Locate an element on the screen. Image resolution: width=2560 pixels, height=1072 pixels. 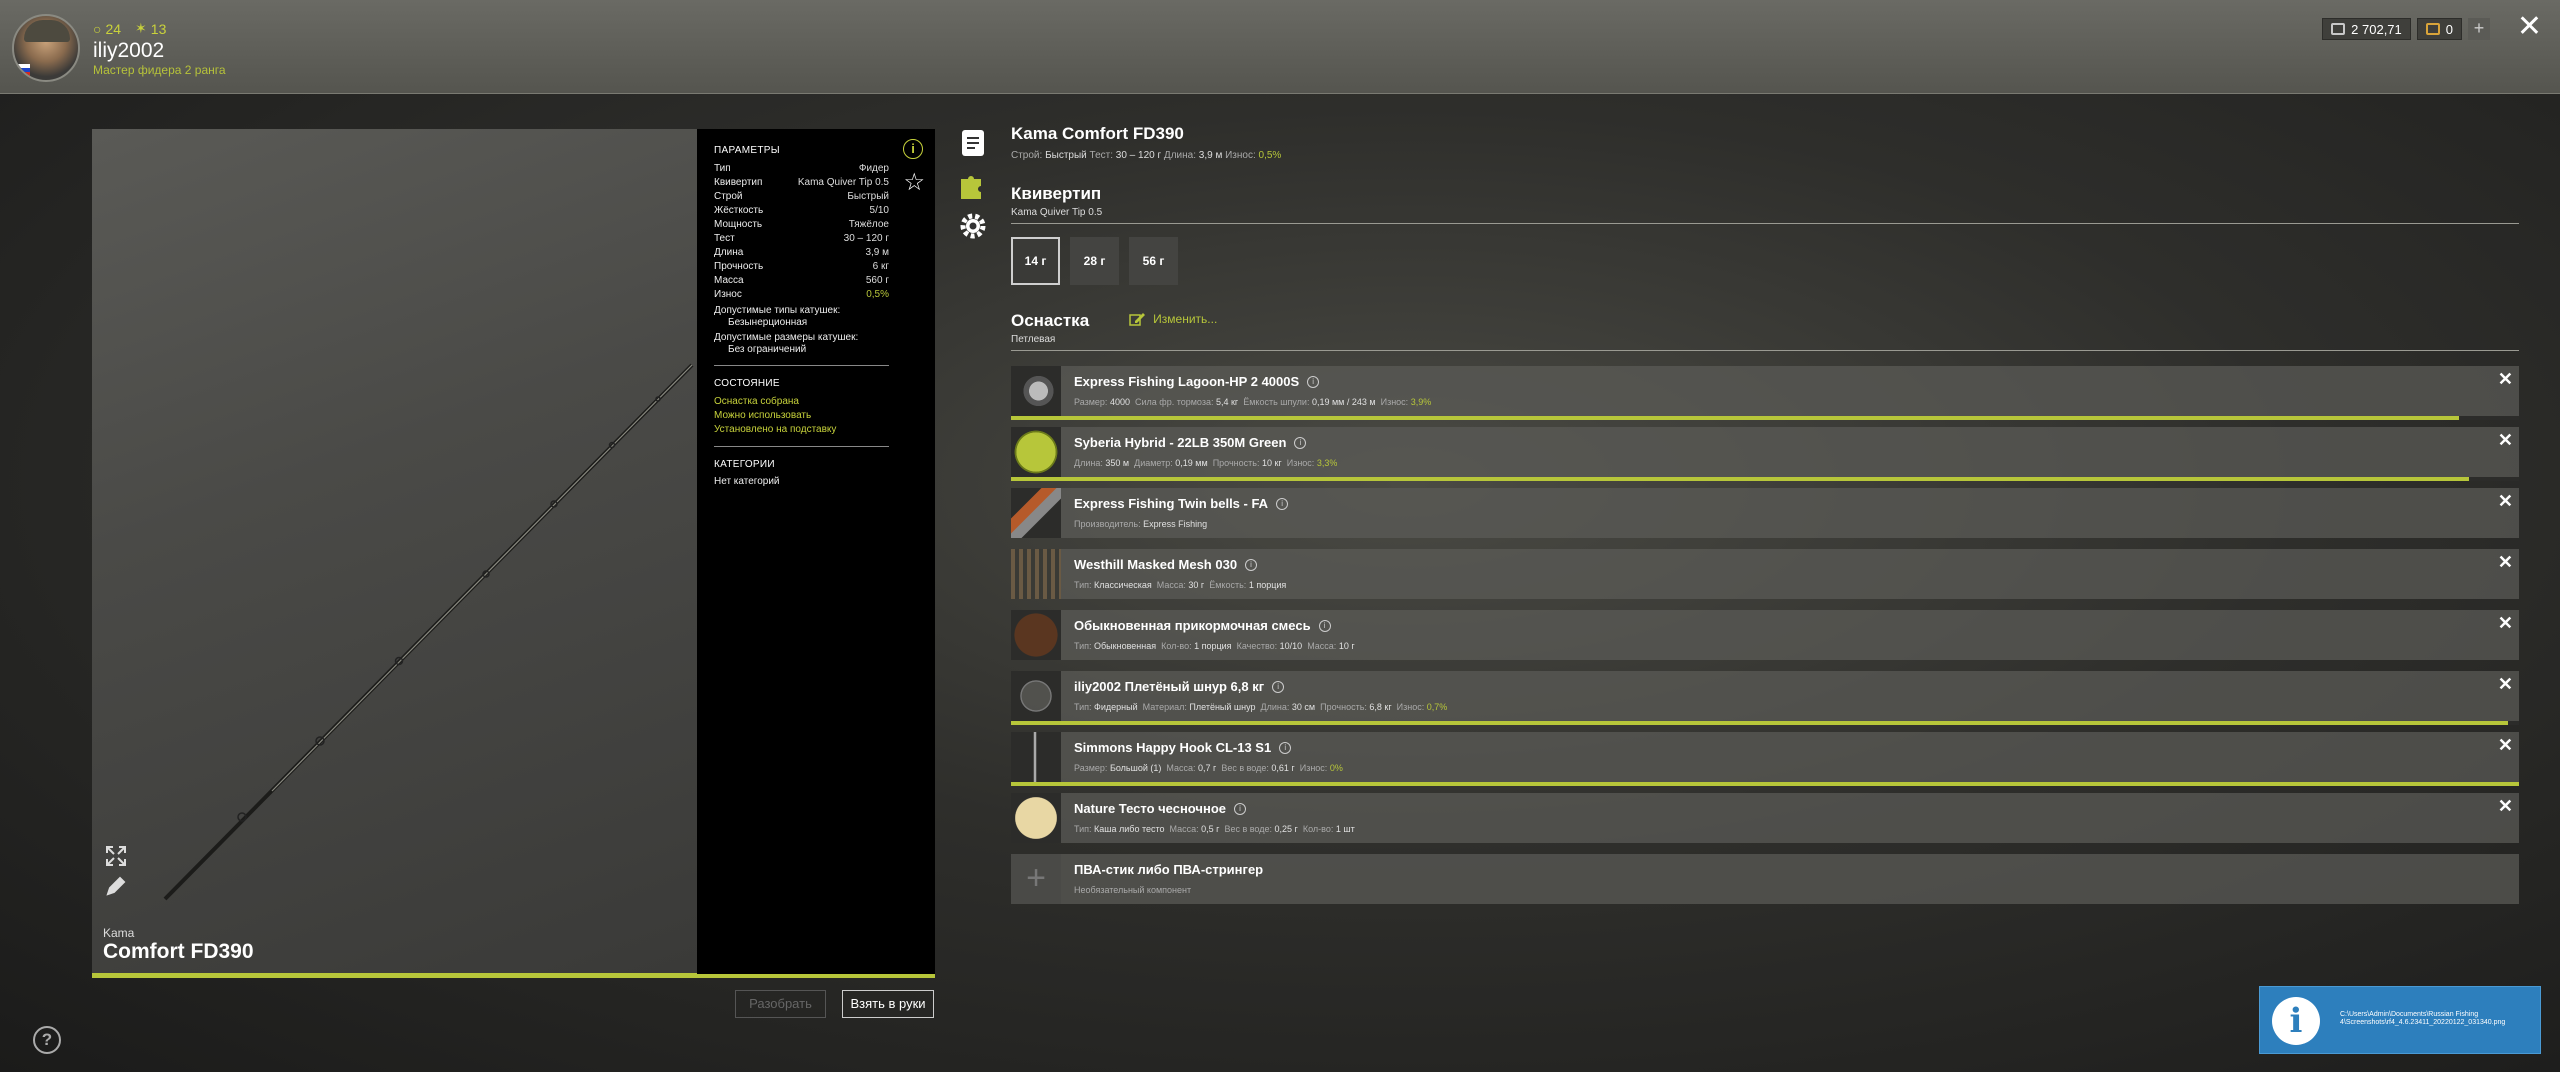
param-label: Прочность is located at coordinates (739, 266).